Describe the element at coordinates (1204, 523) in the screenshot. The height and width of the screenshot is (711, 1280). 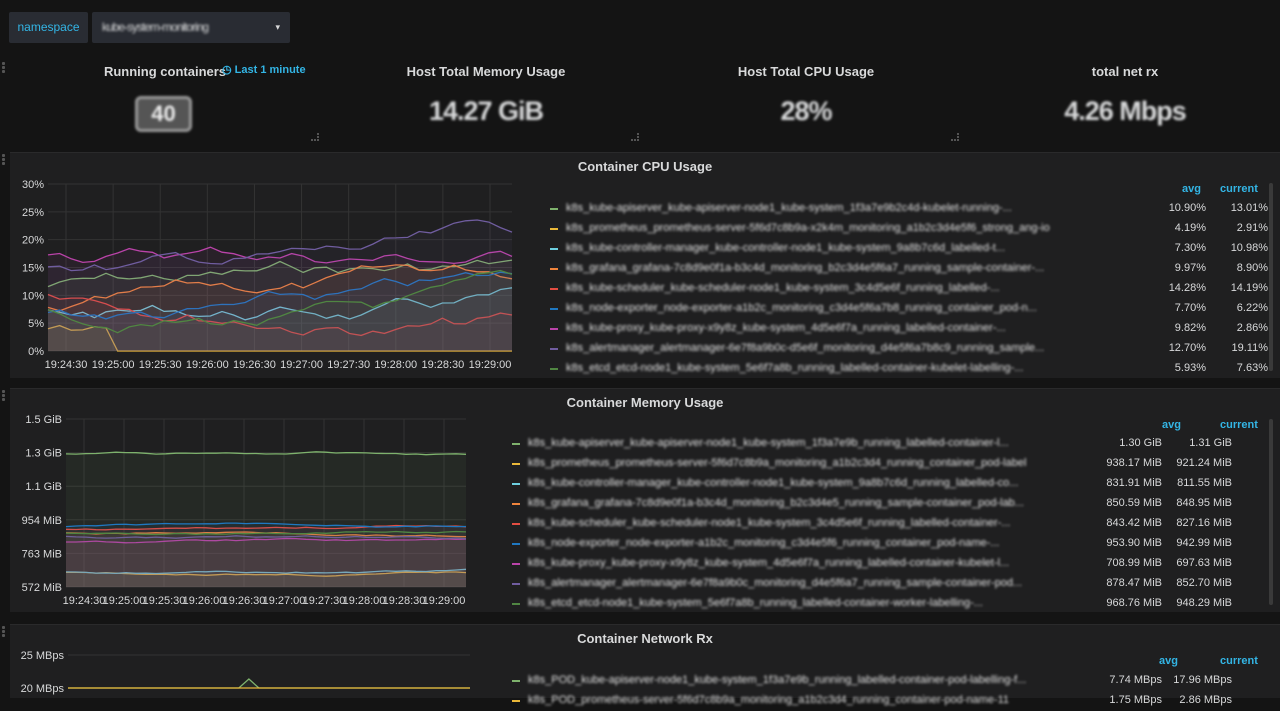
I see `legend-current: 827.16 MiB` at that location.